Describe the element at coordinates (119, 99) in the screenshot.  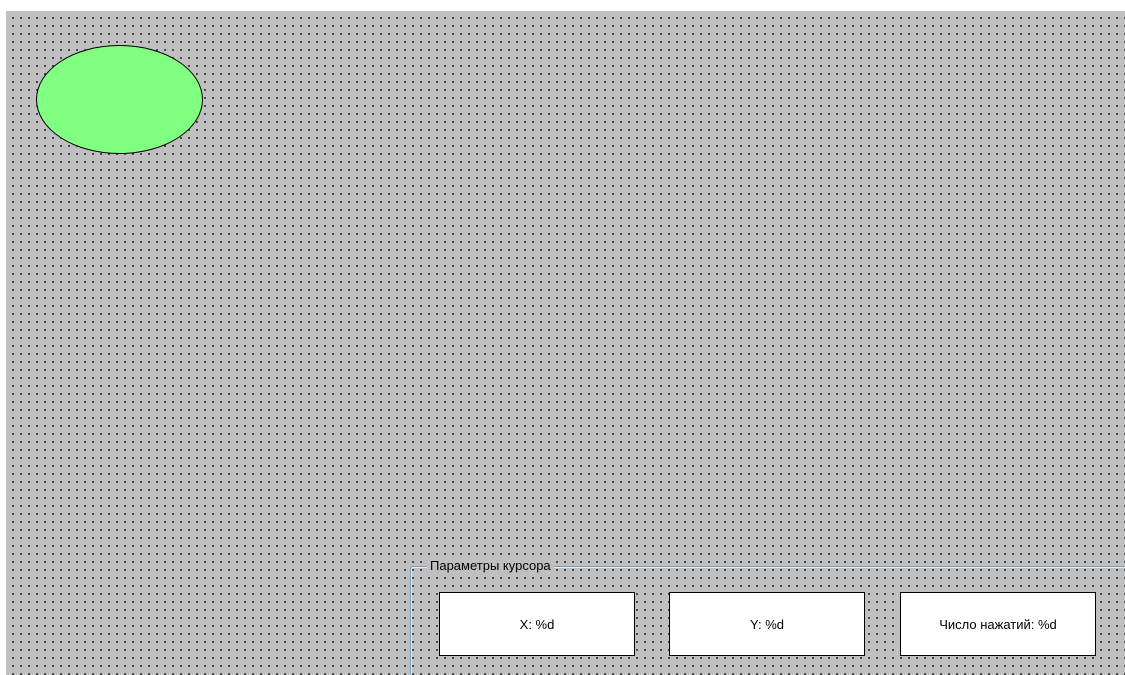
I see `ellipse-shape` at that location.